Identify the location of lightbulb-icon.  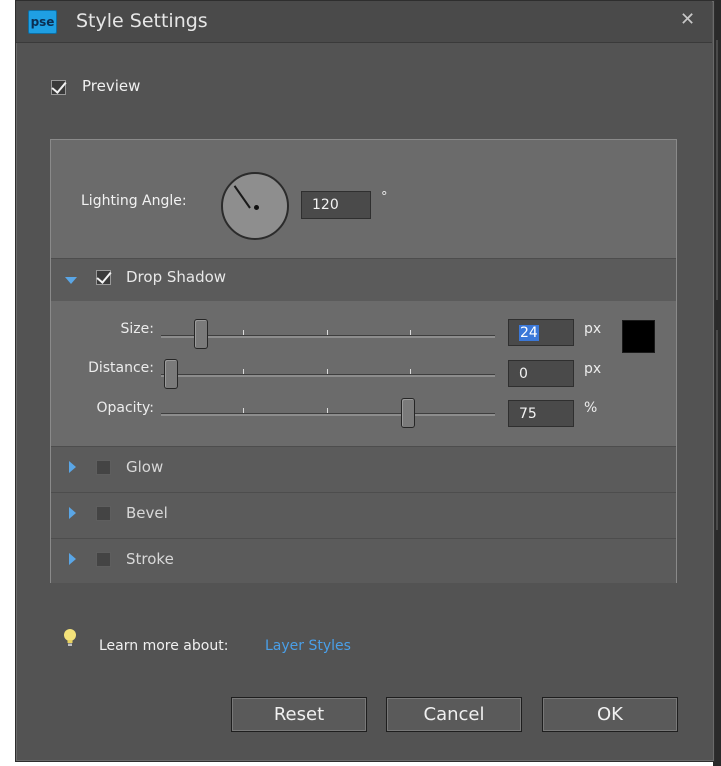
(70, 637).